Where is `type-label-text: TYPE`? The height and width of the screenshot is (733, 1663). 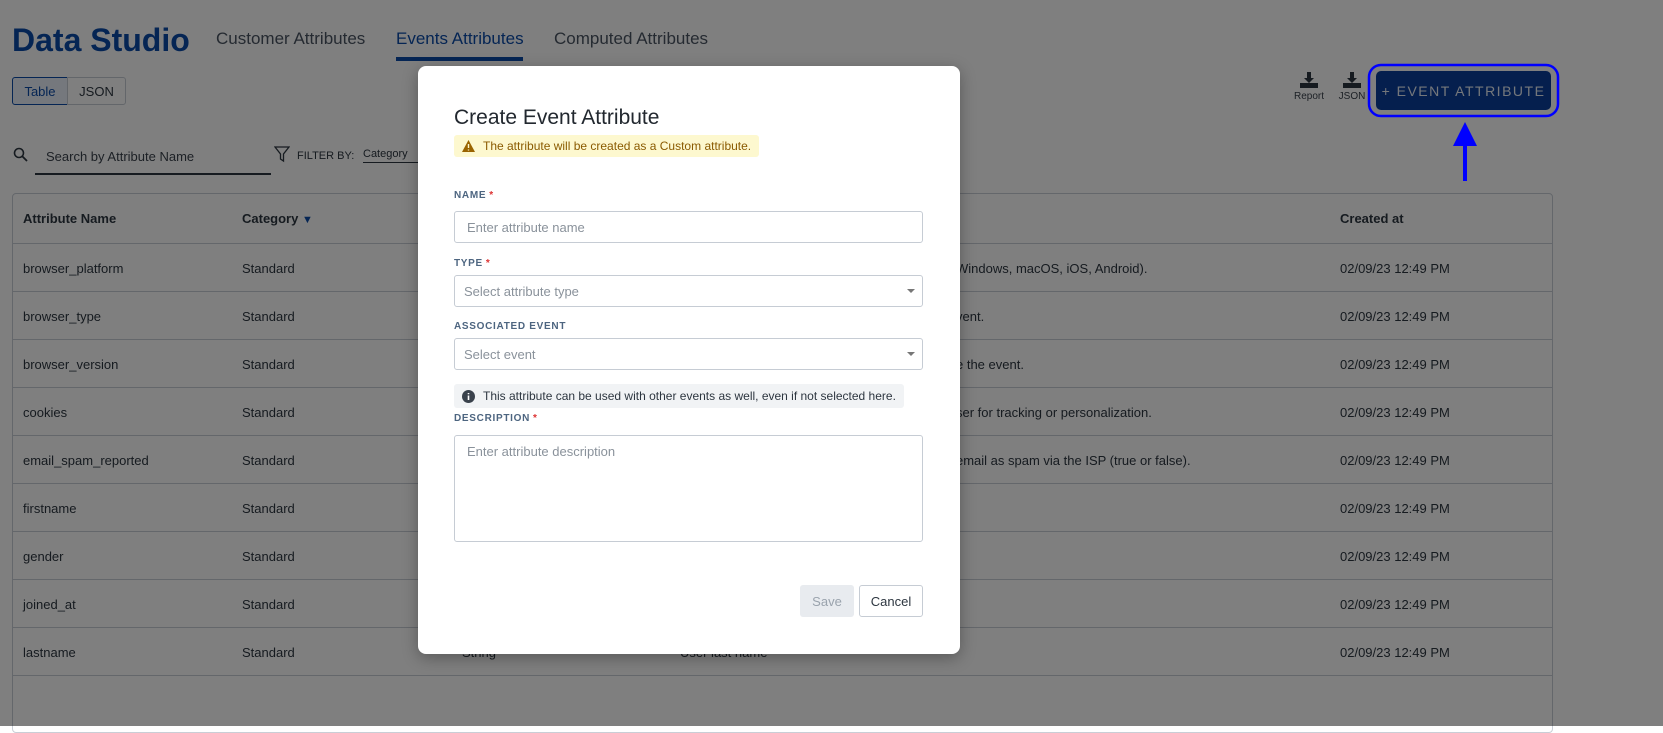
type-label-text: TYPE is located at coordinates (468, 263).